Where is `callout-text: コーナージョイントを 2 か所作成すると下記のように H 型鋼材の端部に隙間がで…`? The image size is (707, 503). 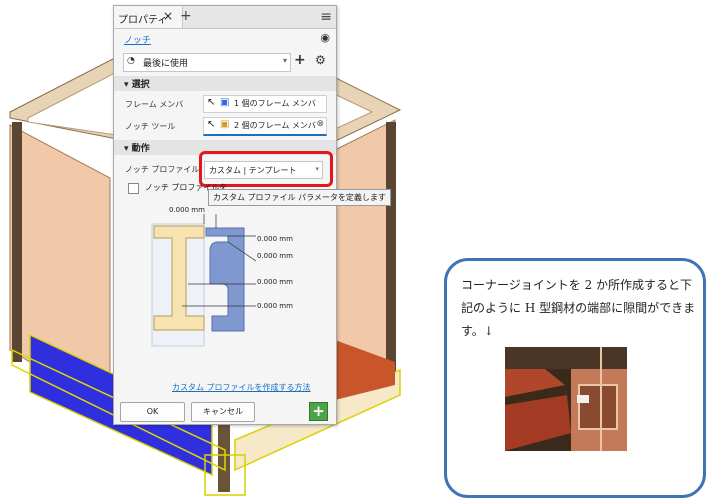
callout-text: コーナージョイントを 2 か所作成すると下記のように H 型鋼材の端部に隙間がで… is located at coordinates (578, 308).